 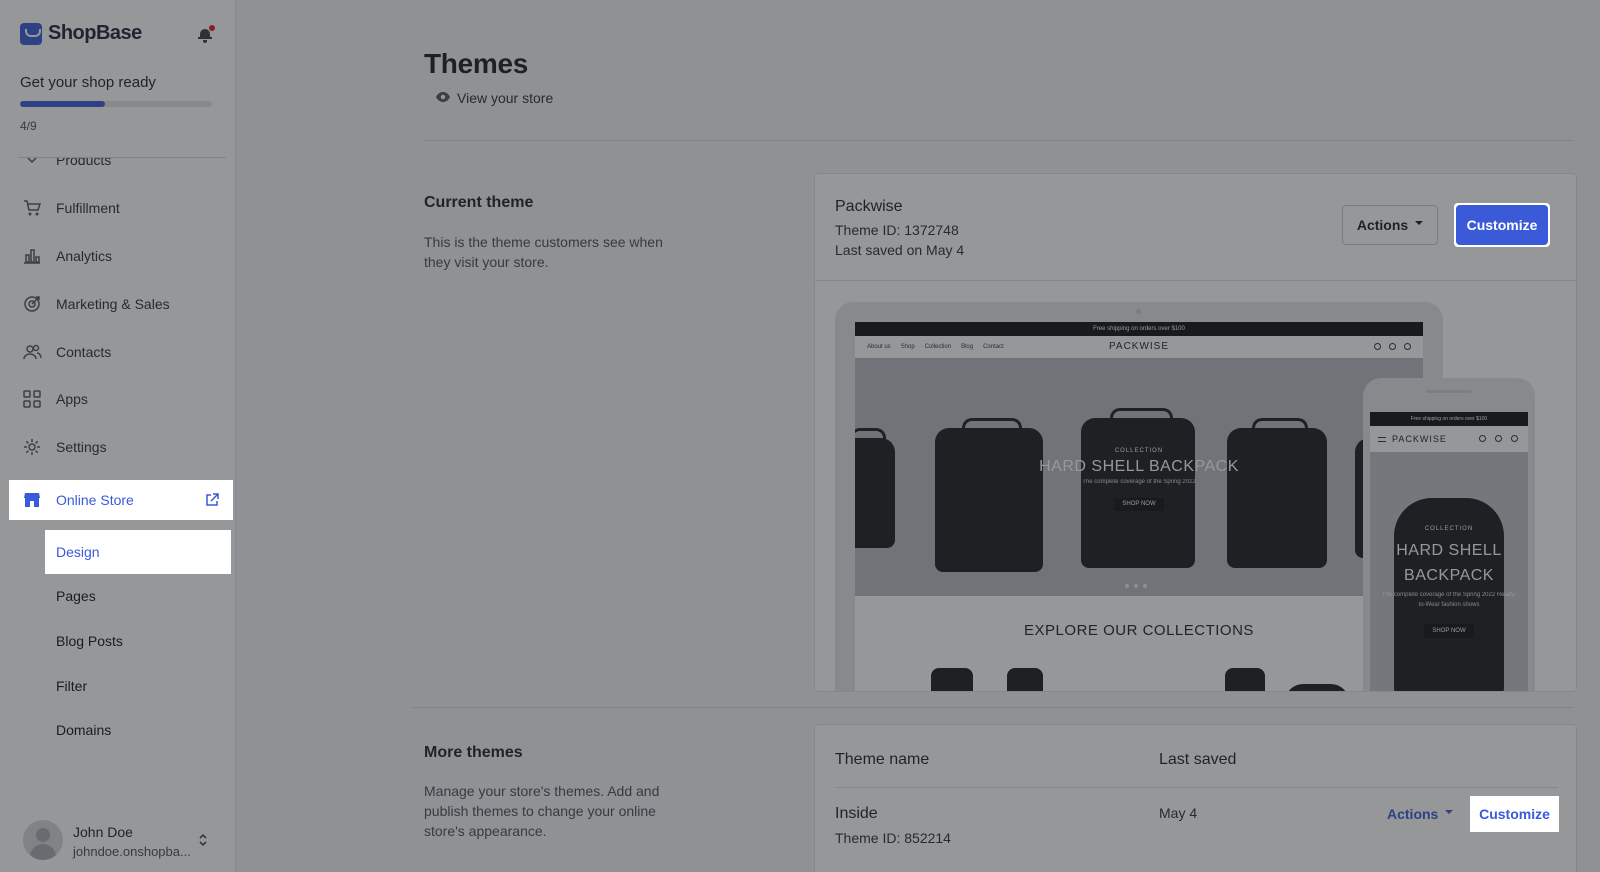 What do you see at coordinates (116, 104) in the screenshot?
I see `setup-progress-bar` at bounding box center [116, 104].